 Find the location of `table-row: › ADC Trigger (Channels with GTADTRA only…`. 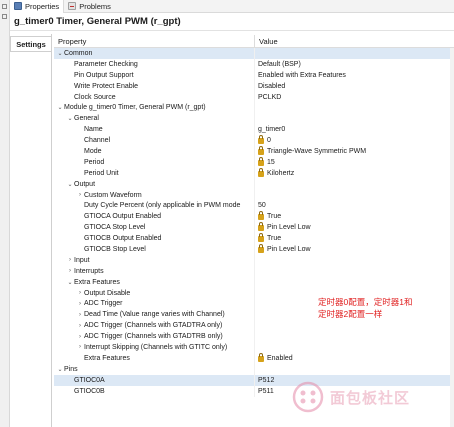

table-row: › ADC Trigger (Channels with GTADTRA only… is located at coordinates (254, 326).